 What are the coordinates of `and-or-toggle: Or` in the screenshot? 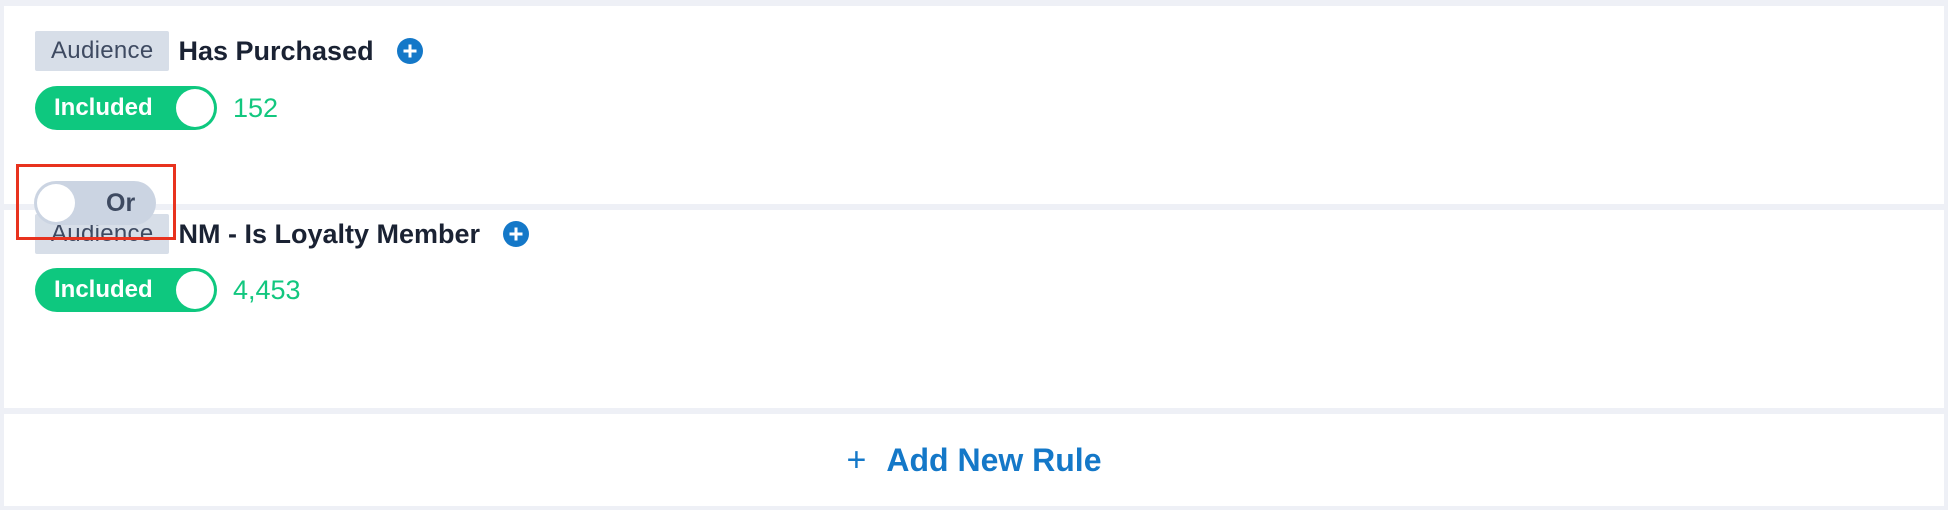 It's located at (95, 203).